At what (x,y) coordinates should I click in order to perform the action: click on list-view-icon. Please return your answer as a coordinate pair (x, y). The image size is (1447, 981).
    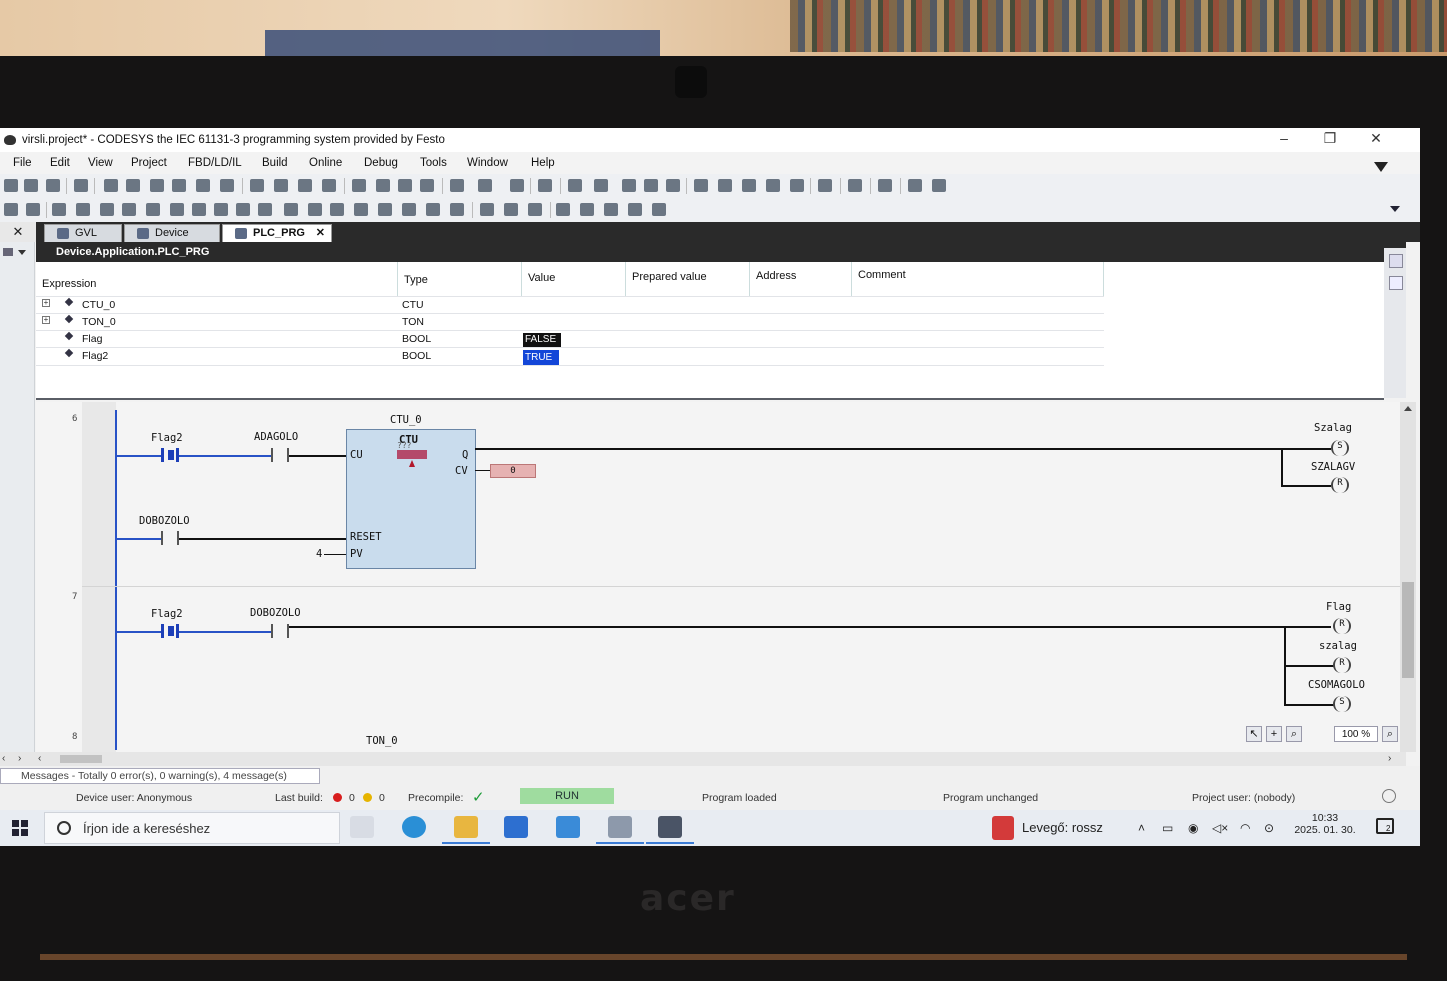
    Looking at the image, I should click on (1396, 261).